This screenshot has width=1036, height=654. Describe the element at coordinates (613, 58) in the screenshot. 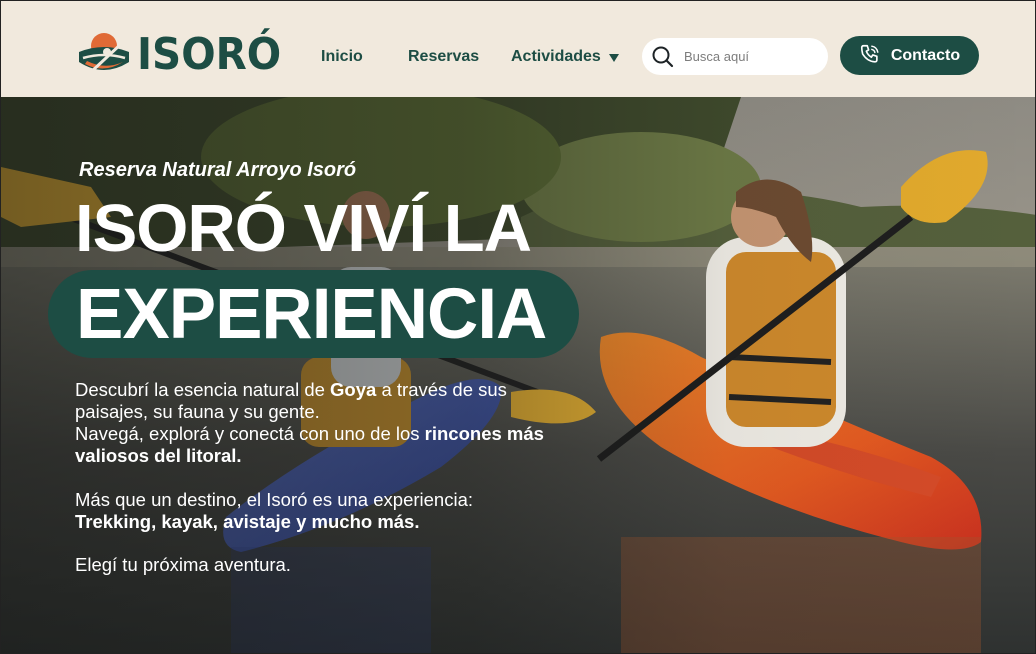

I see `caret-down-icon` at that location.